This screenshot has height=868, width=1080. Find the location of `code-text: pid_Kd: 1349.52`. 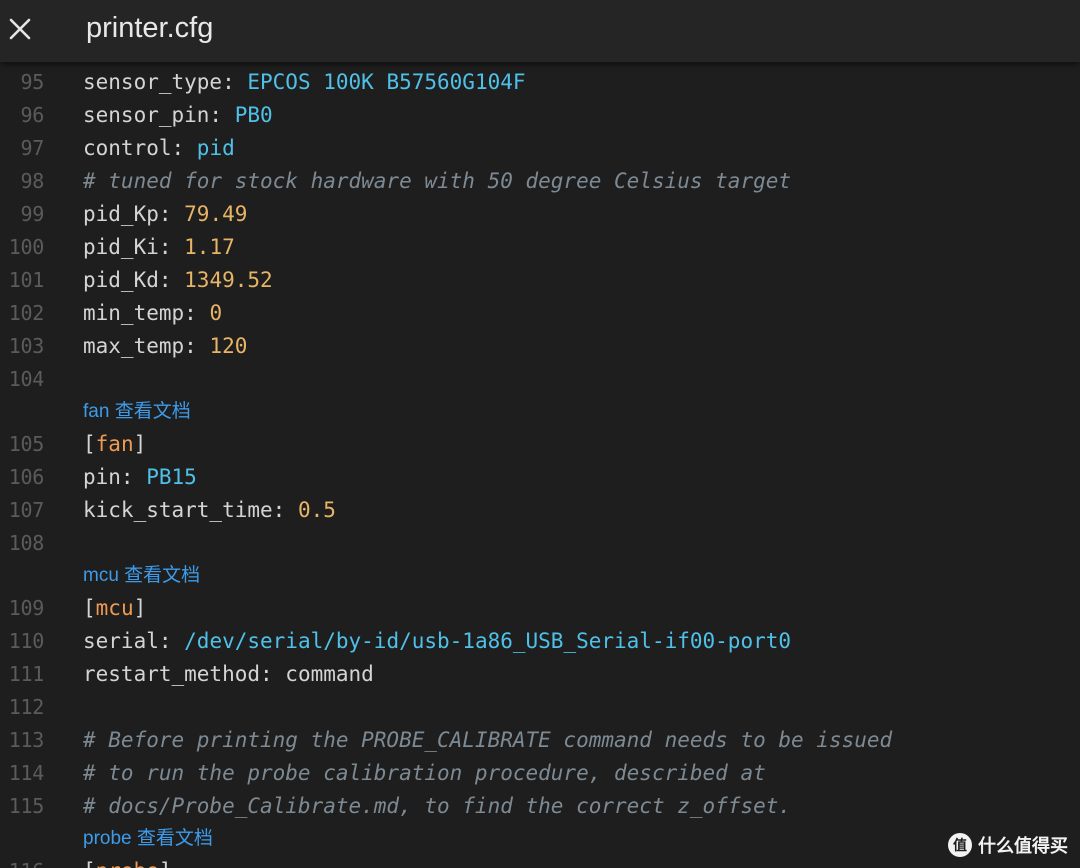

code-text: pid_Kd: 1349.52 is located at coordinates (178, 280).